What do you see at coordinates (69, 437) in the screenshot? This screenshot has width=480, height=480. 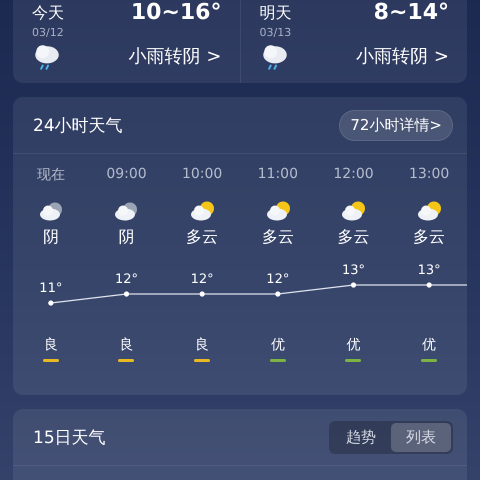 I see `section-title: 15日天气` at bounding box center [69, 437].